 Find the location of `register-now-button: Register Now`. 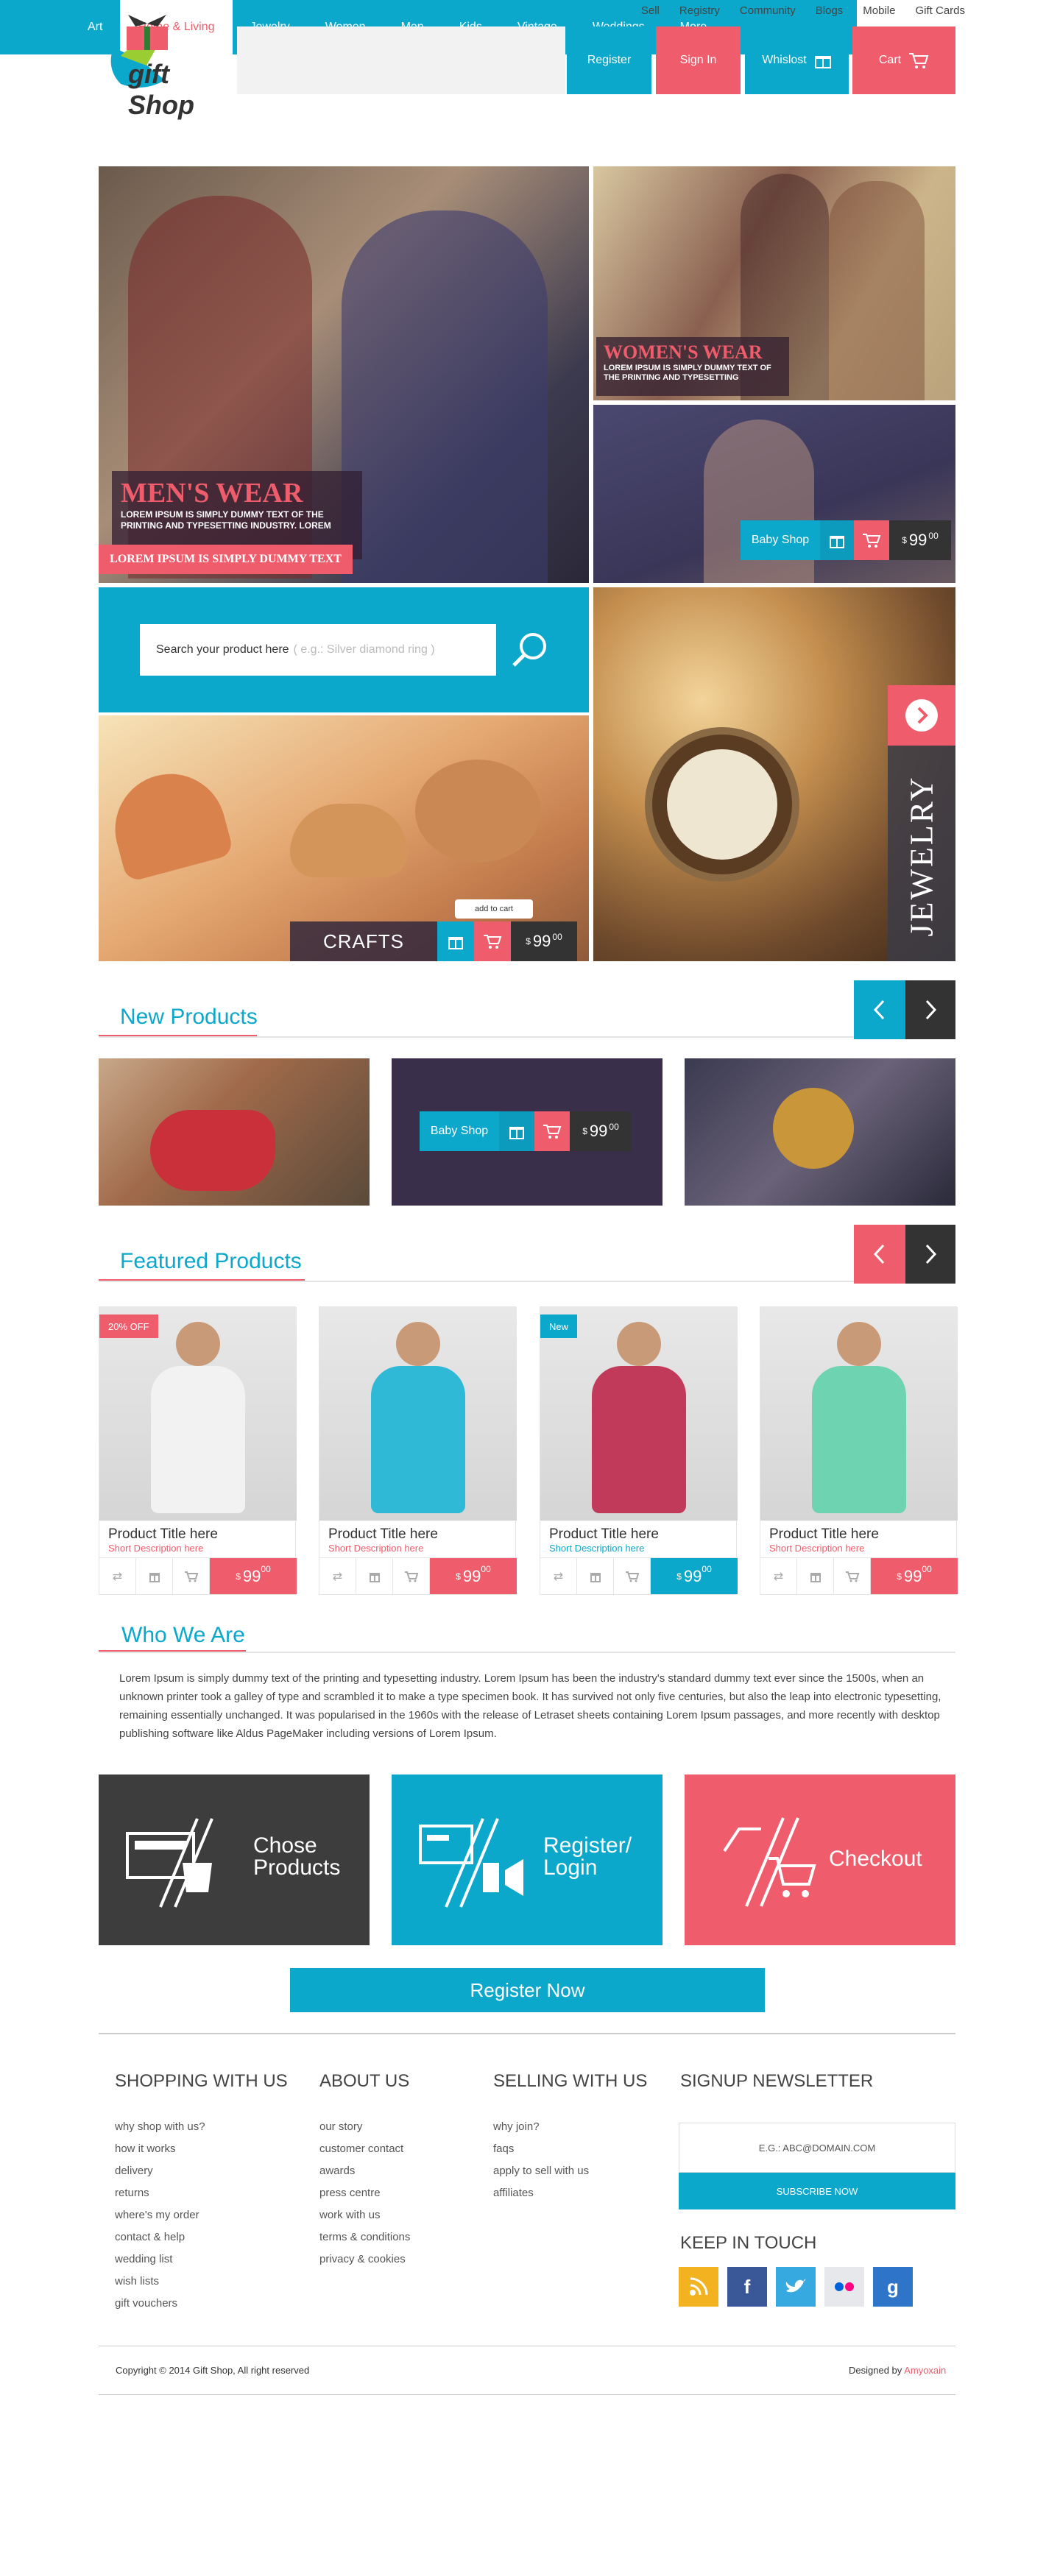

register-now-button: Register Now is located at coordinates (527, 1990).